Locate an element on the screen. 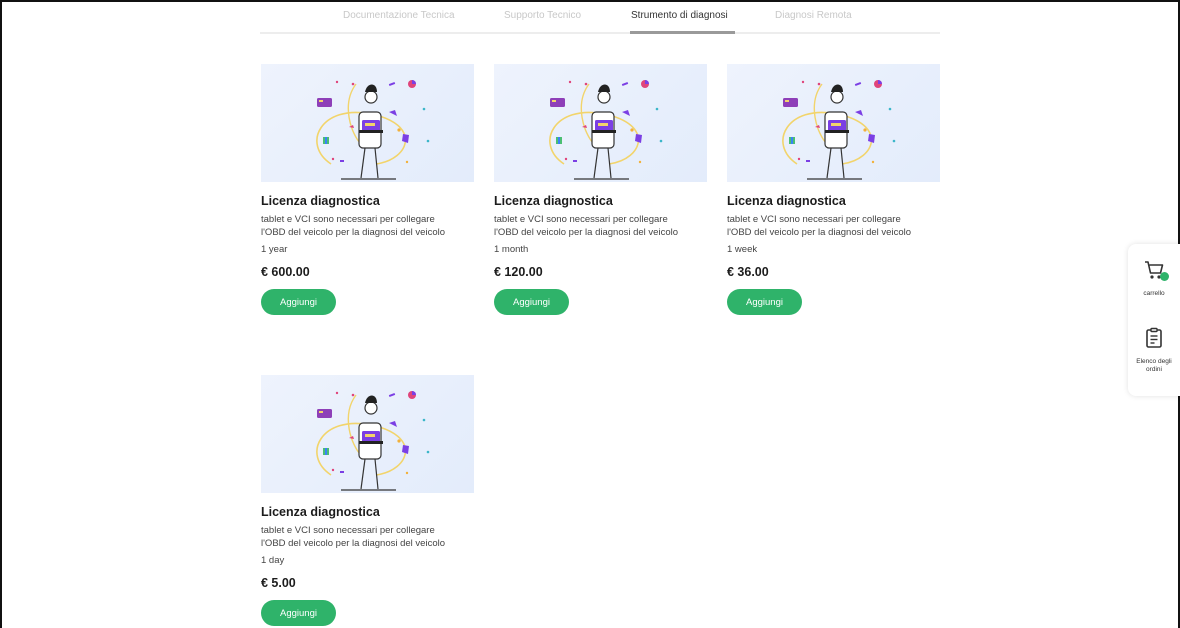  tab-strumento-di-diagnosi: Strumento di diagnosi is located at coordinates (679, 15).